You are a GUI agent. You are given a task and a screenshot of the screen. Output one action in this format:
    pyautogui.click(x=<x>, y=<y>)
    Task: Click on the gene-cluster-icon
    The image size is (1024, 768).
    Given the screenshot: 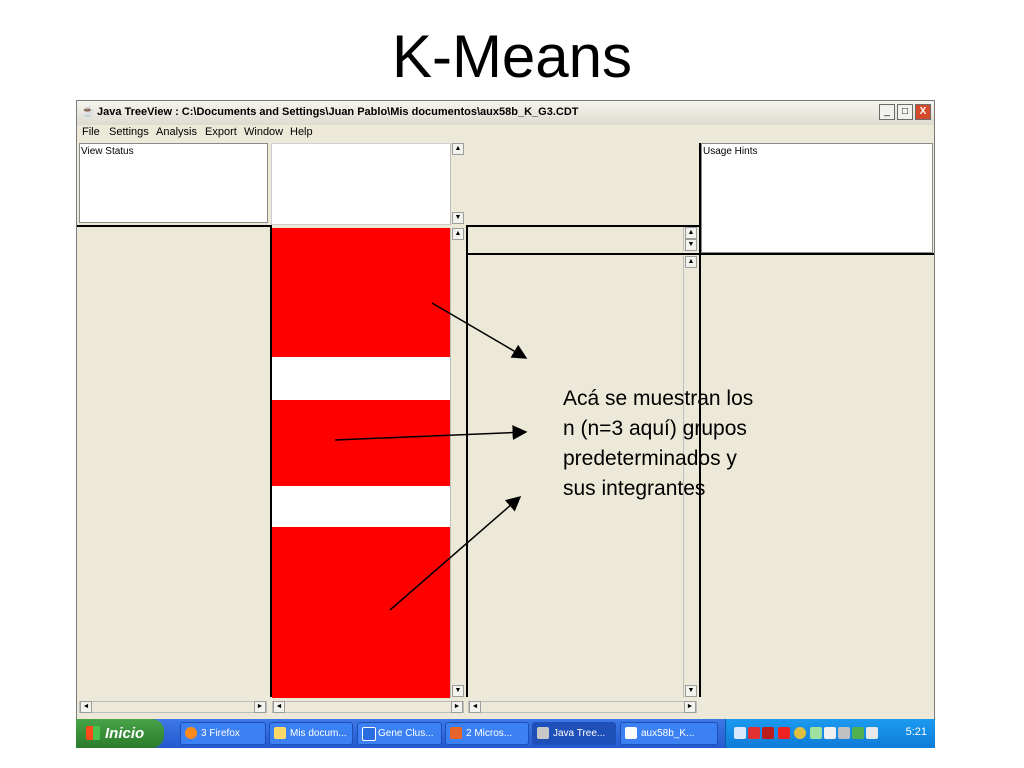 What is the action you would take?
    pyautogui.click(x=369, y=734)
    